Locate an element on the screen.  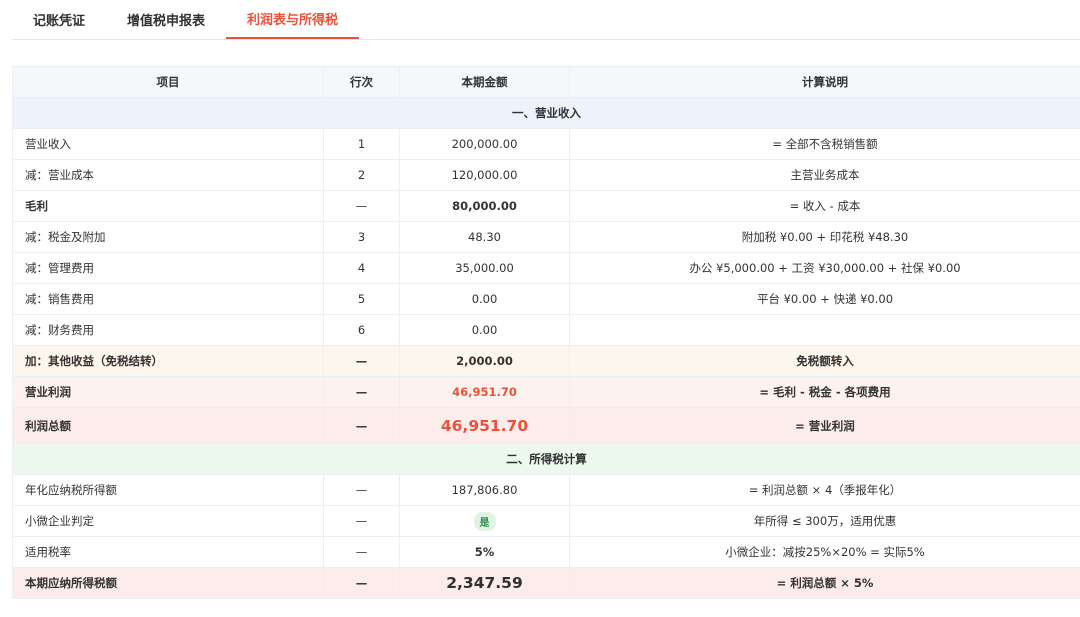
section-revenue-row: 一、营业收入 is located at coordinates (546, 113).